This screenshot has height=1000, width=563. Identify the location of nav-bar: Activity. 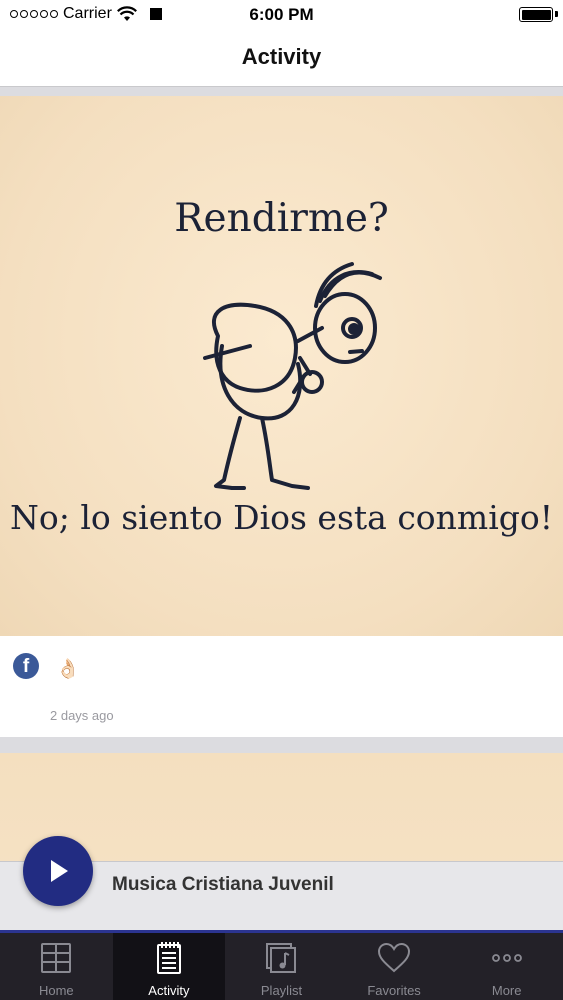
(281, 58).